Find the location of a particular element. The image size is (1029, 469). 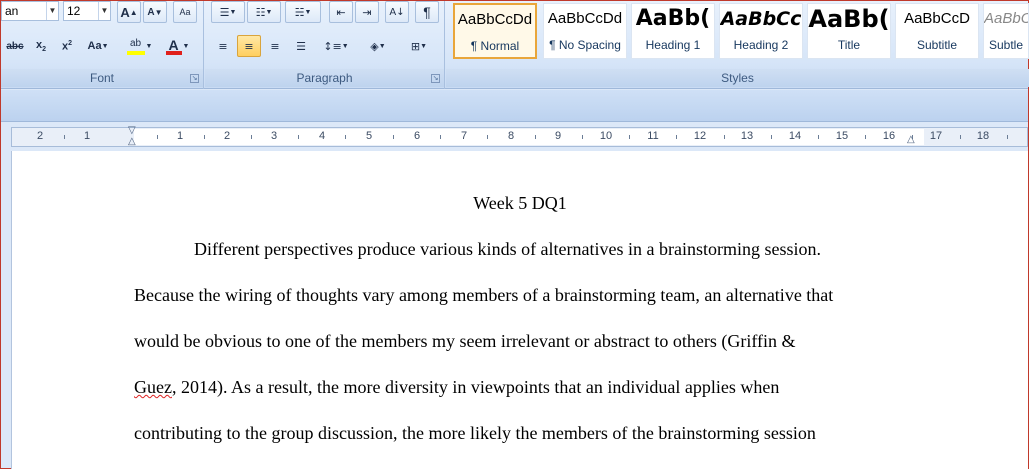

show-marks-button: ¶ is located at coordinates (427, 12).